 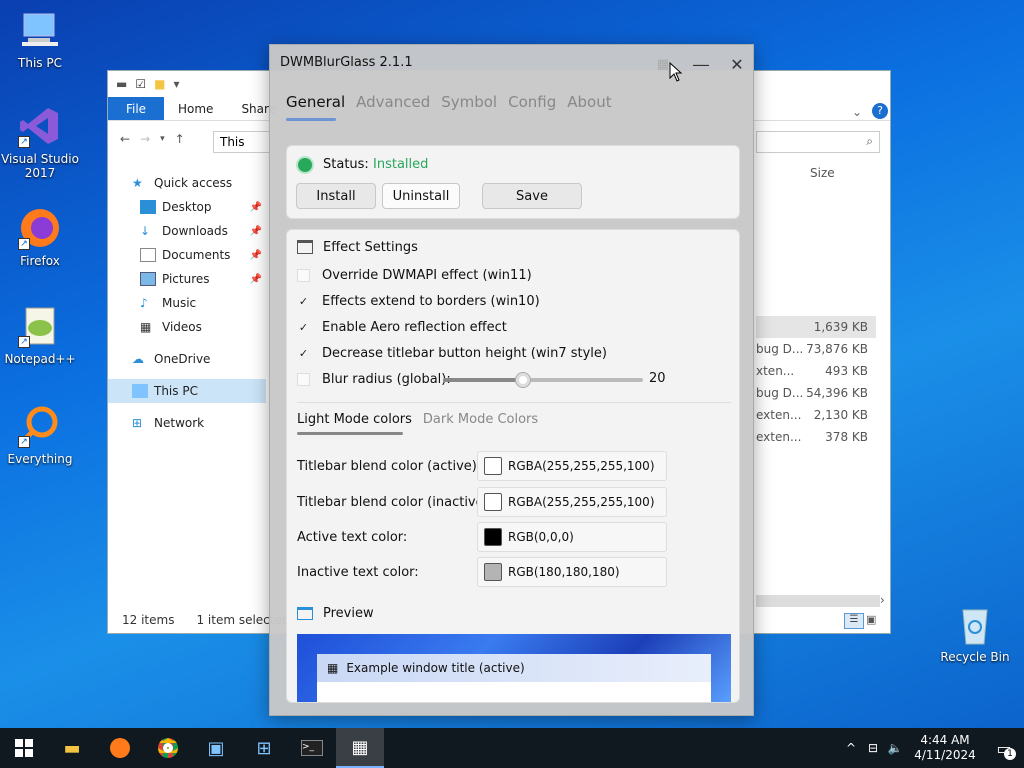 I want to click on desktop-icon-firefox: ↗ Firefox, so click(x=40, y=237).